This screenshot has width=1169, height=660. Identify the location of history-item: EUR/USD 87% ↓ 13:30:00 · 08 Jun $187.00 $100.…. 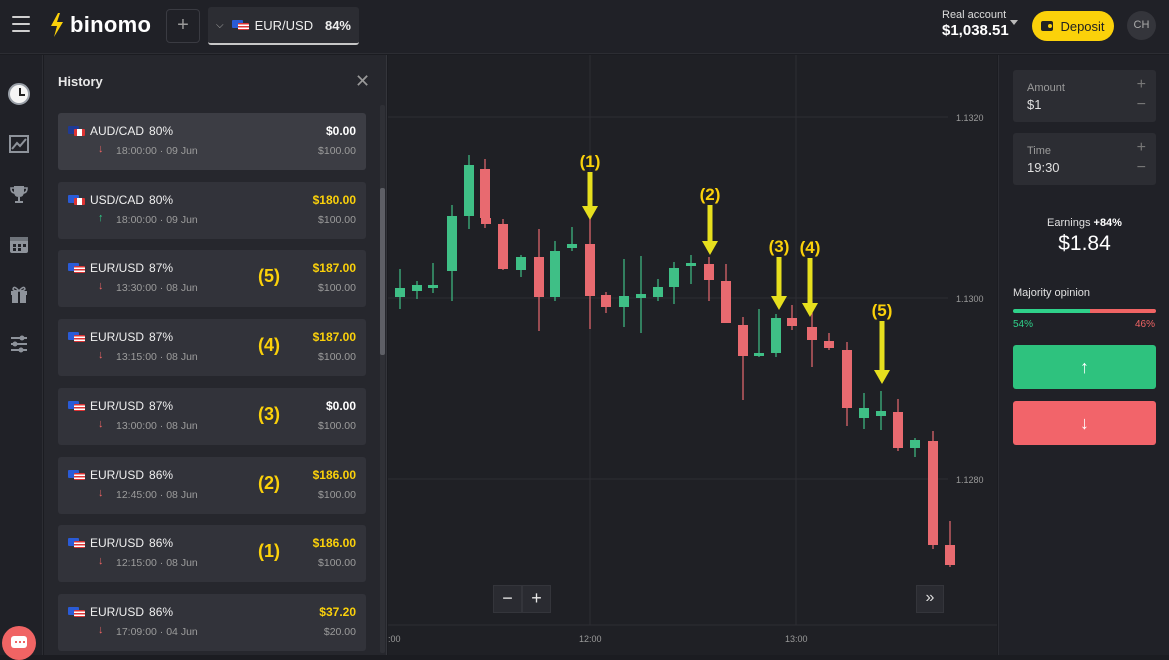
(212, 279).